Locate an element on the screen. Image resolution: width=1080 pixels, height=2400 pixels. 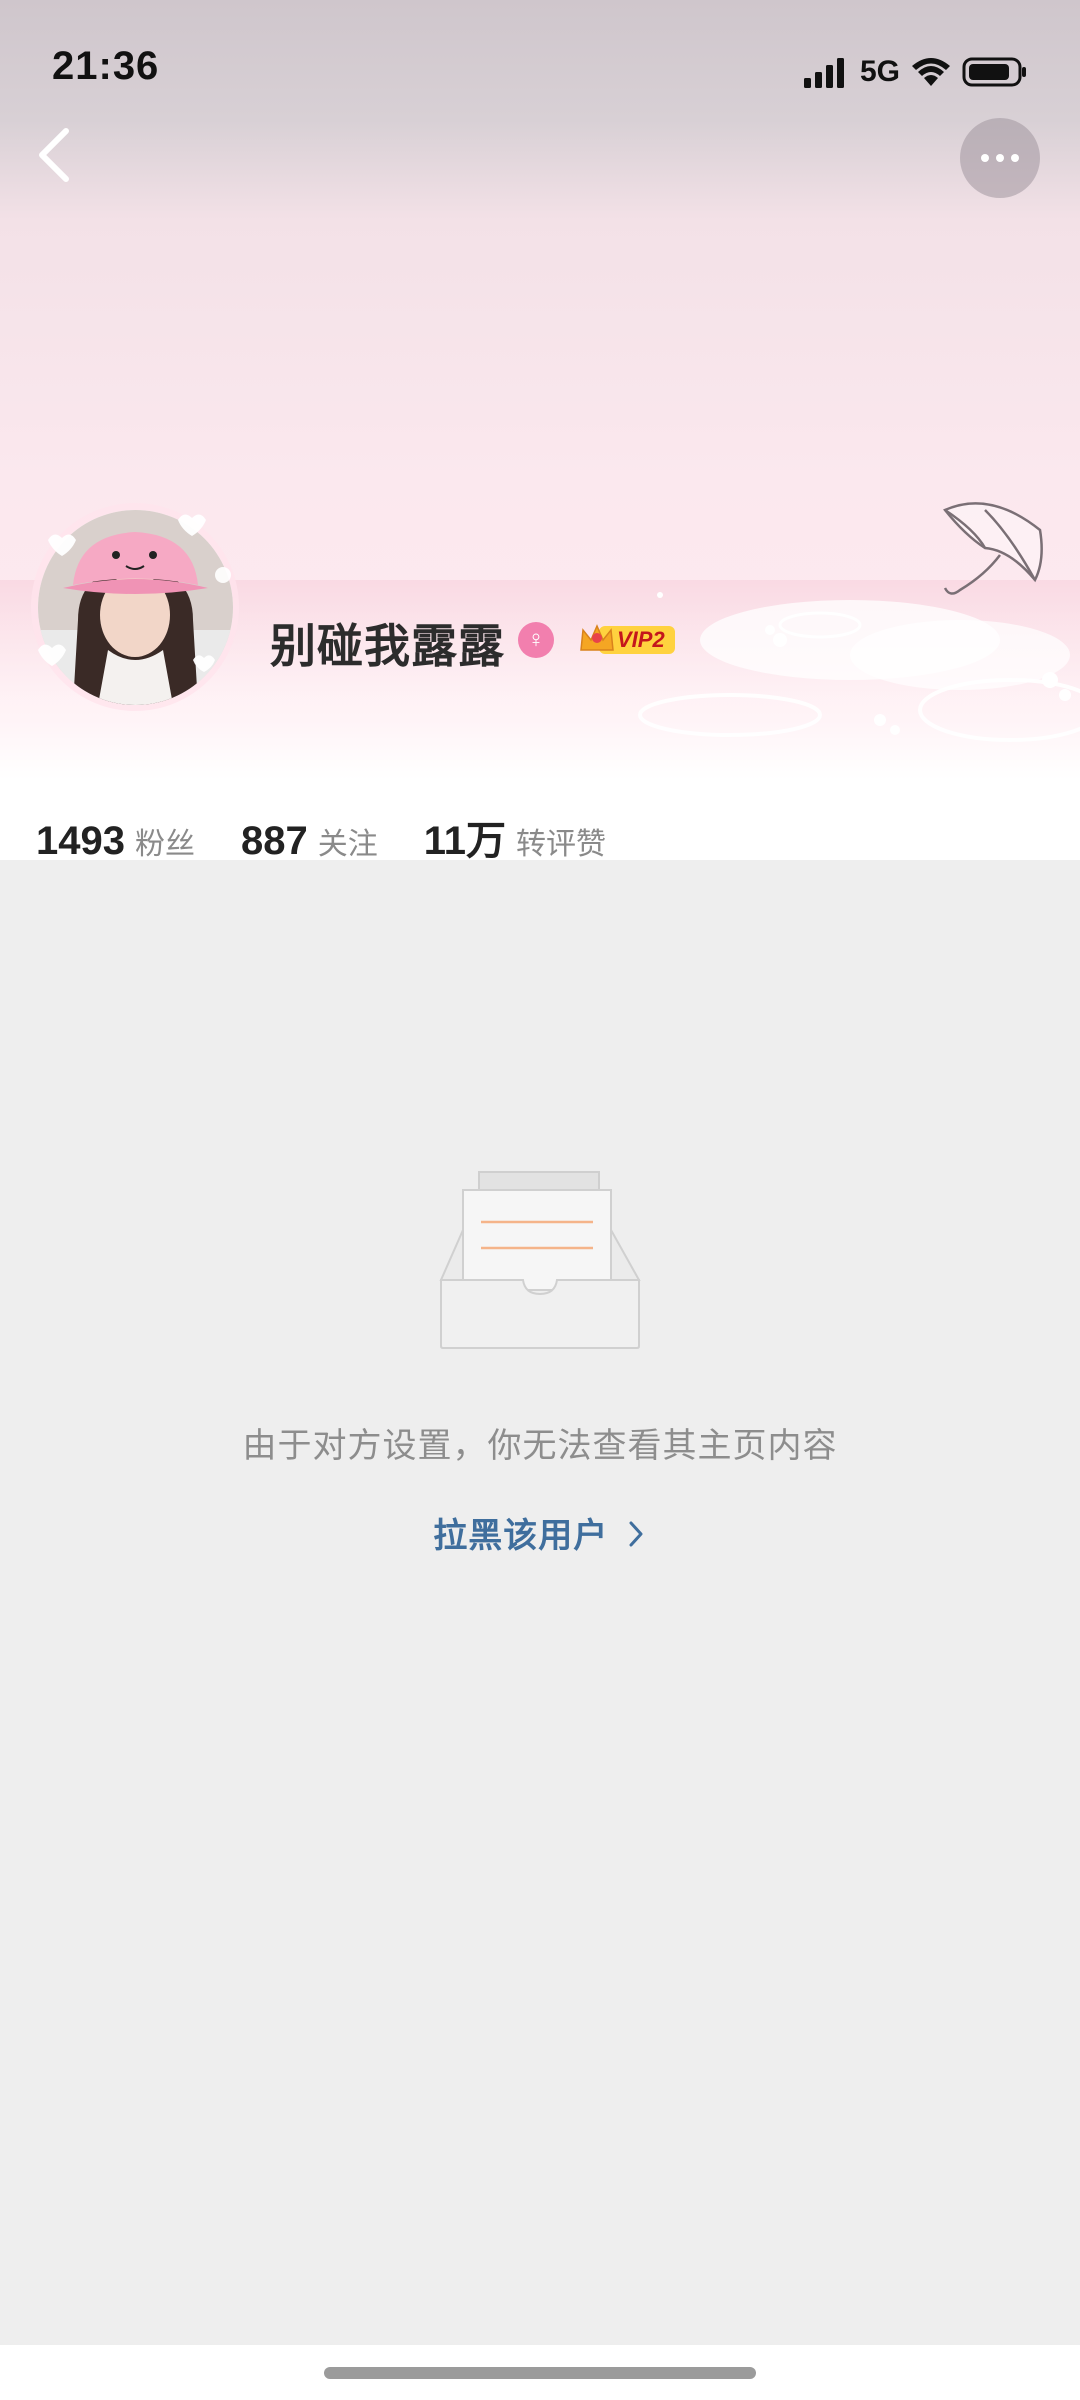
block-user-label: 拉黑该用户 is located at coordinates (521, 1536).